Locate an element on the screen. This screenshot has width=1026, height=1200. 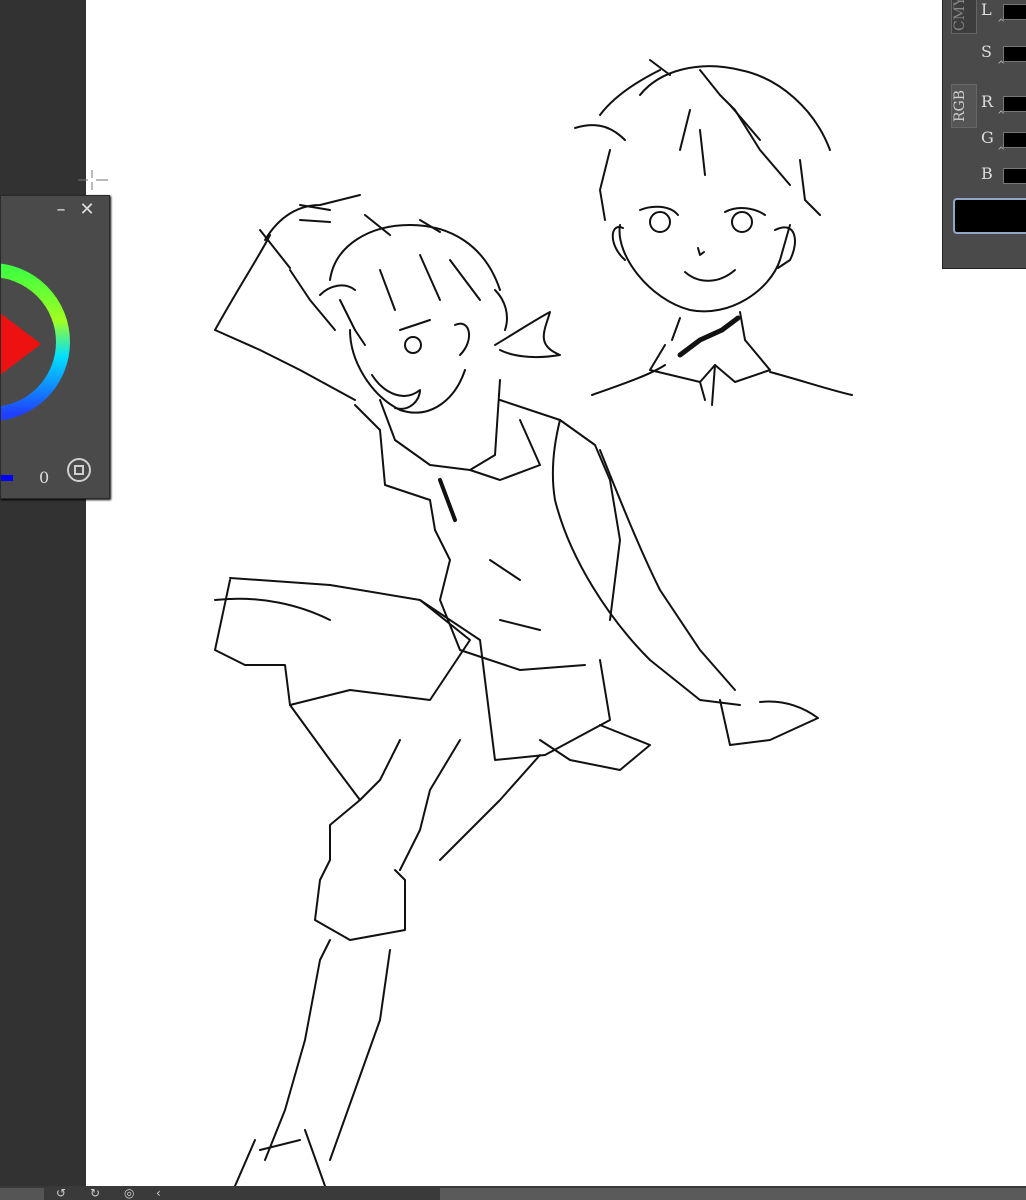
chevron-left-icon: ‹ is located at coordinates (158, 1193).